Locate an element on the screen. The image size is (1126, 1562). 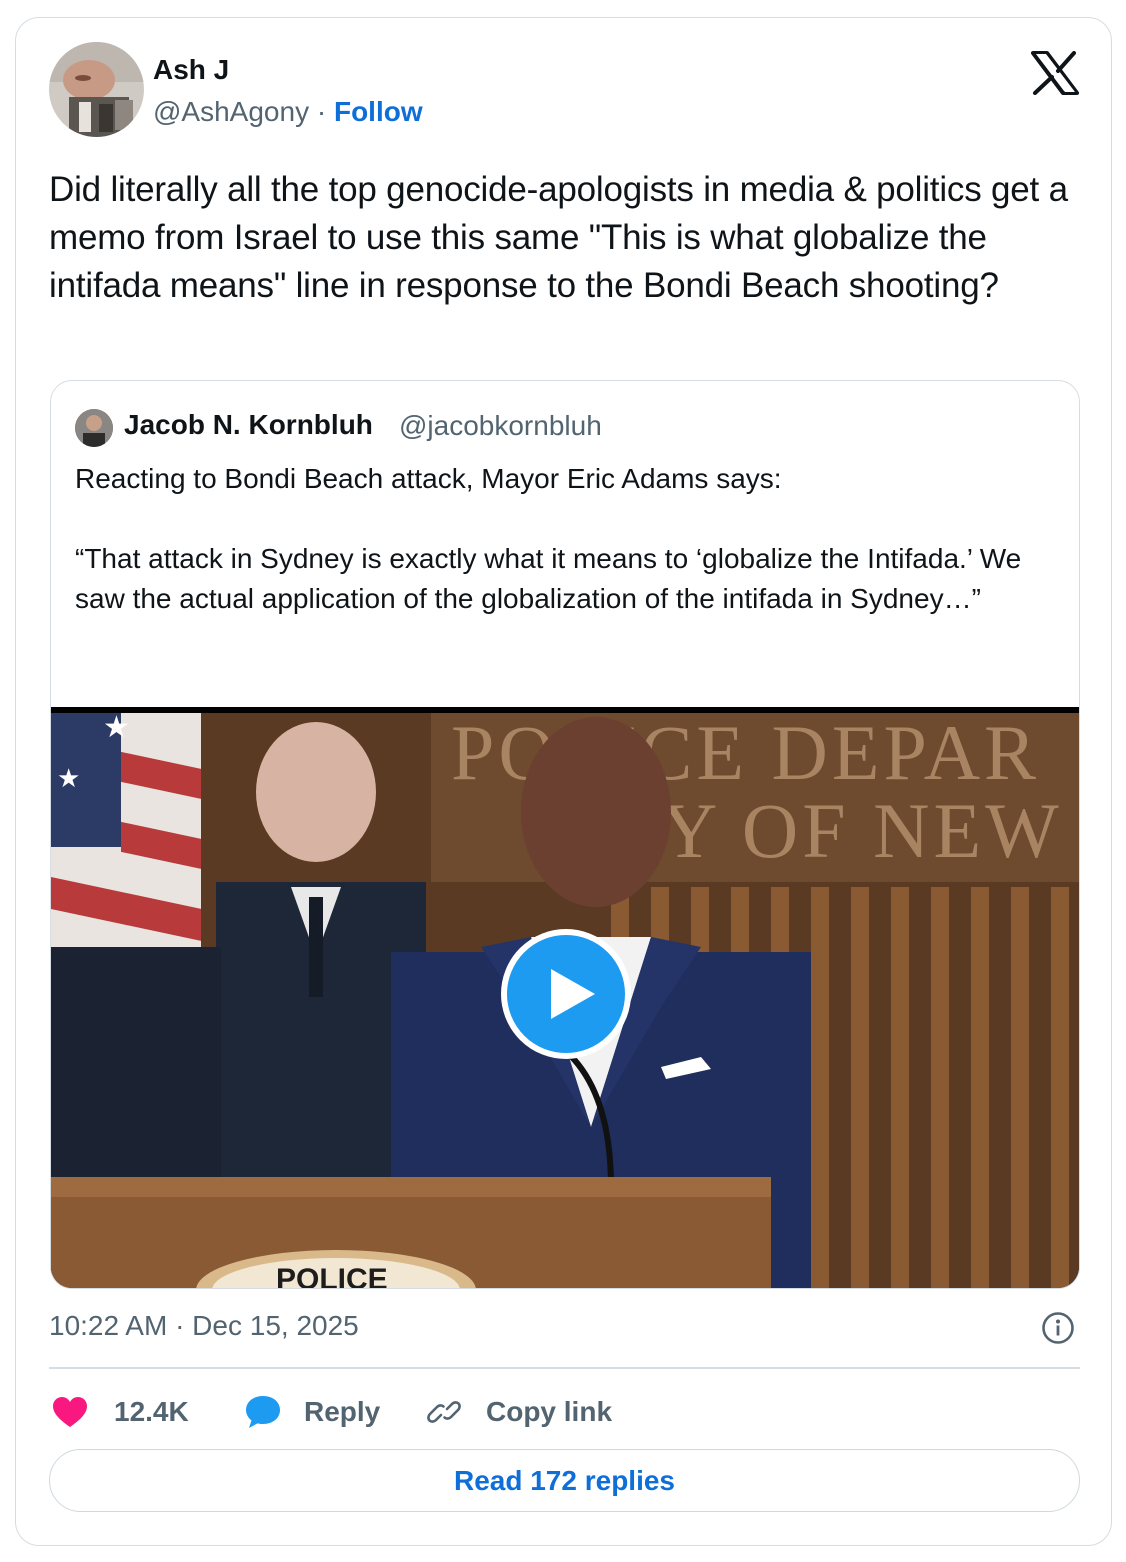
reply-button: Reply is located at coordinates (312, 1412).